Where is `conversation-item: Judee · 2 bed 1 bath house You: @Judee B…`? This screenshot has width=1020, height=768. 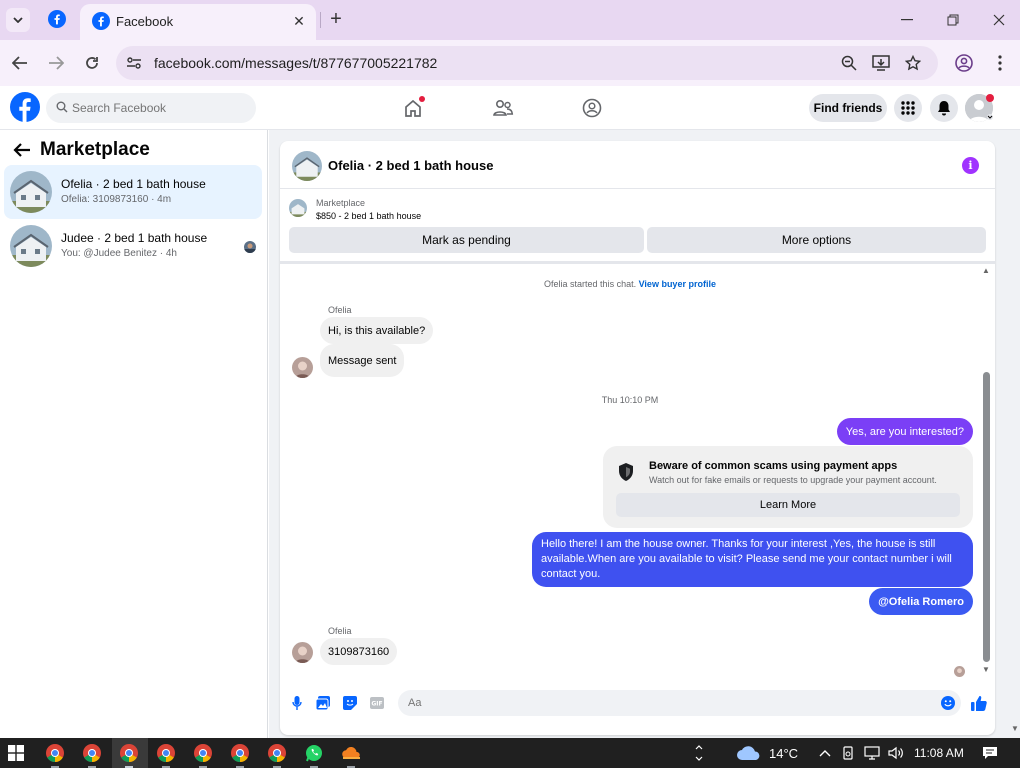
conversation-item: Judee · 2 bed 1 bath house You: @Judee B… is located at coordinates (133, 246).